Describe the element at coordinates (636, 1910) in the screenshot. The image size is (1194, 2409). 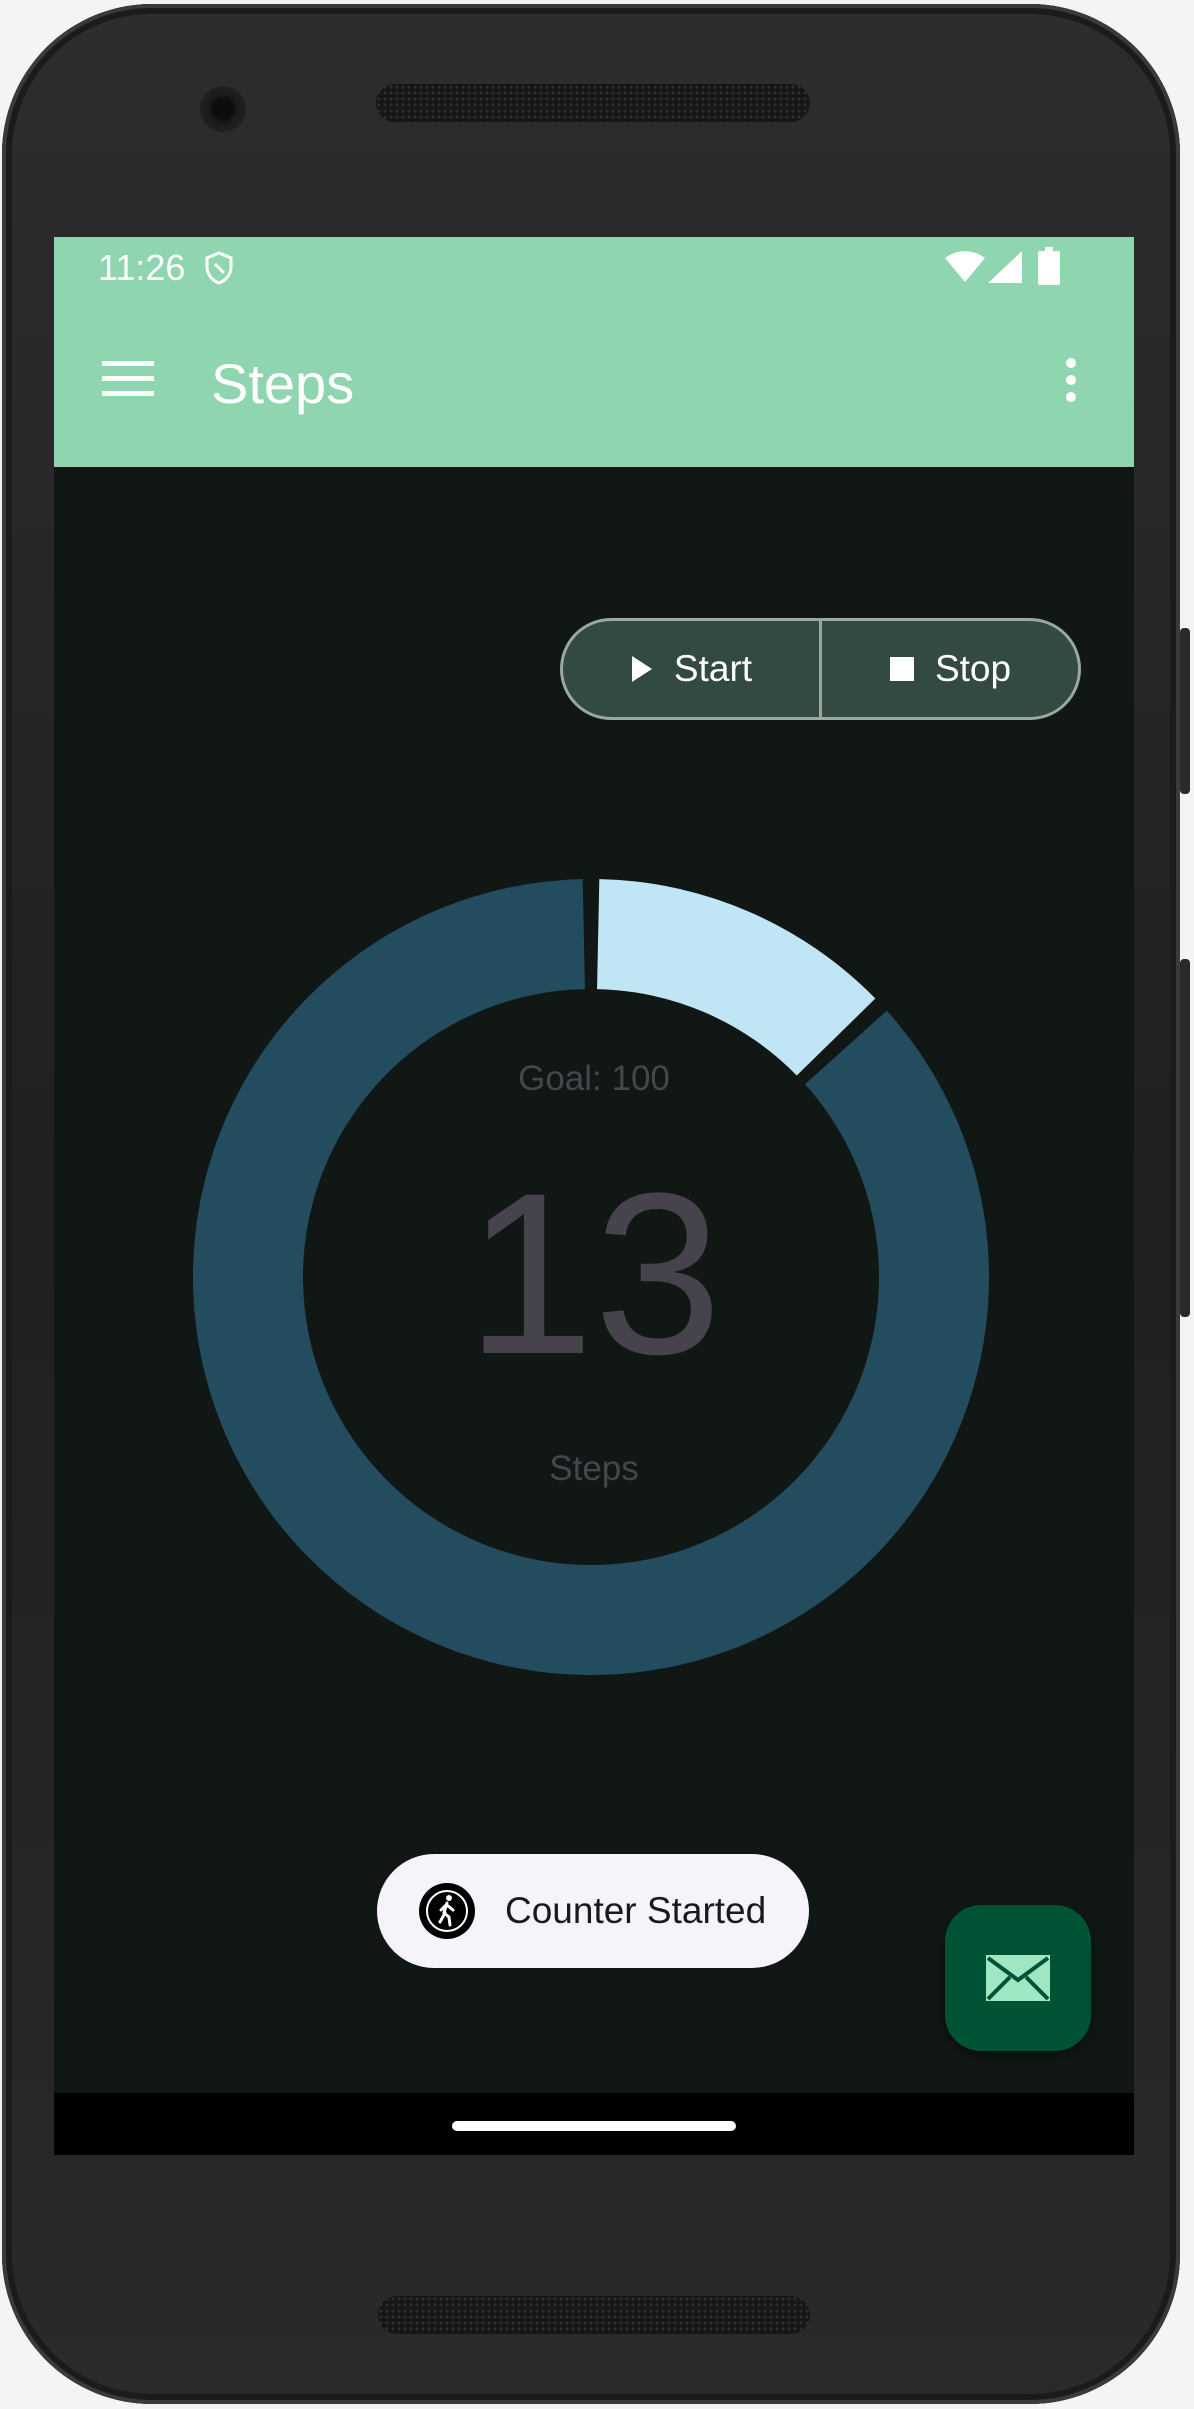
I see `toast-message: Counter Started` at that location.